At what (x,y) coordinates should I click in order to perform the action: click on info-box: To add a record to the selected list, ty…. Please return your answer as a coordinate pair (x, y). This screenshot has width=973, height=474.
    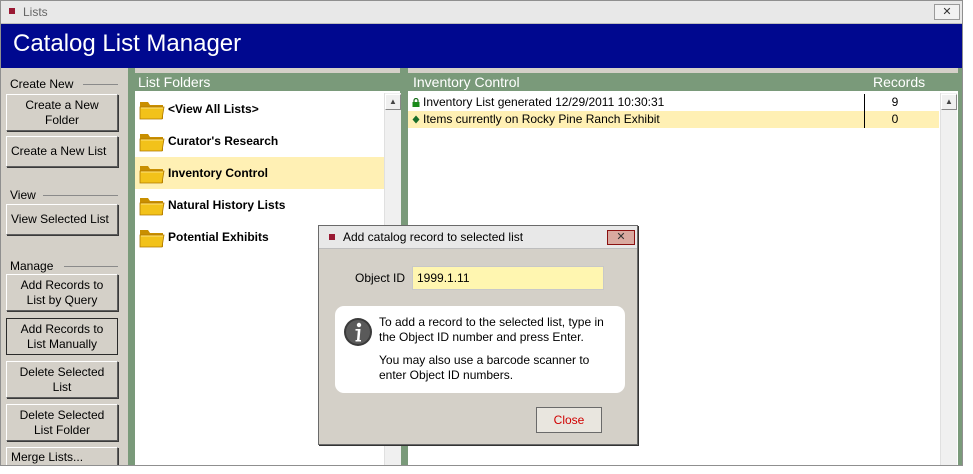
    Looking at the image, I should click on (480, 349).